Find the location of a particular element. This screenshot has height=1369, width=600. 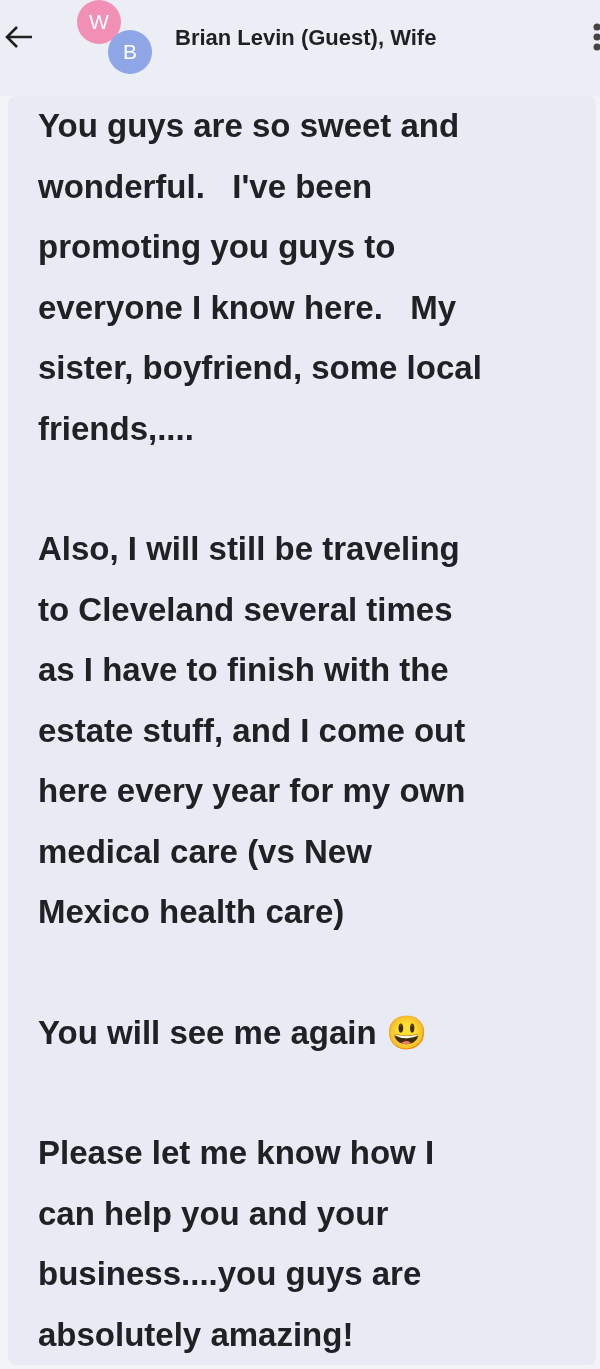

avatar: B is located at coordinates (130, 52).